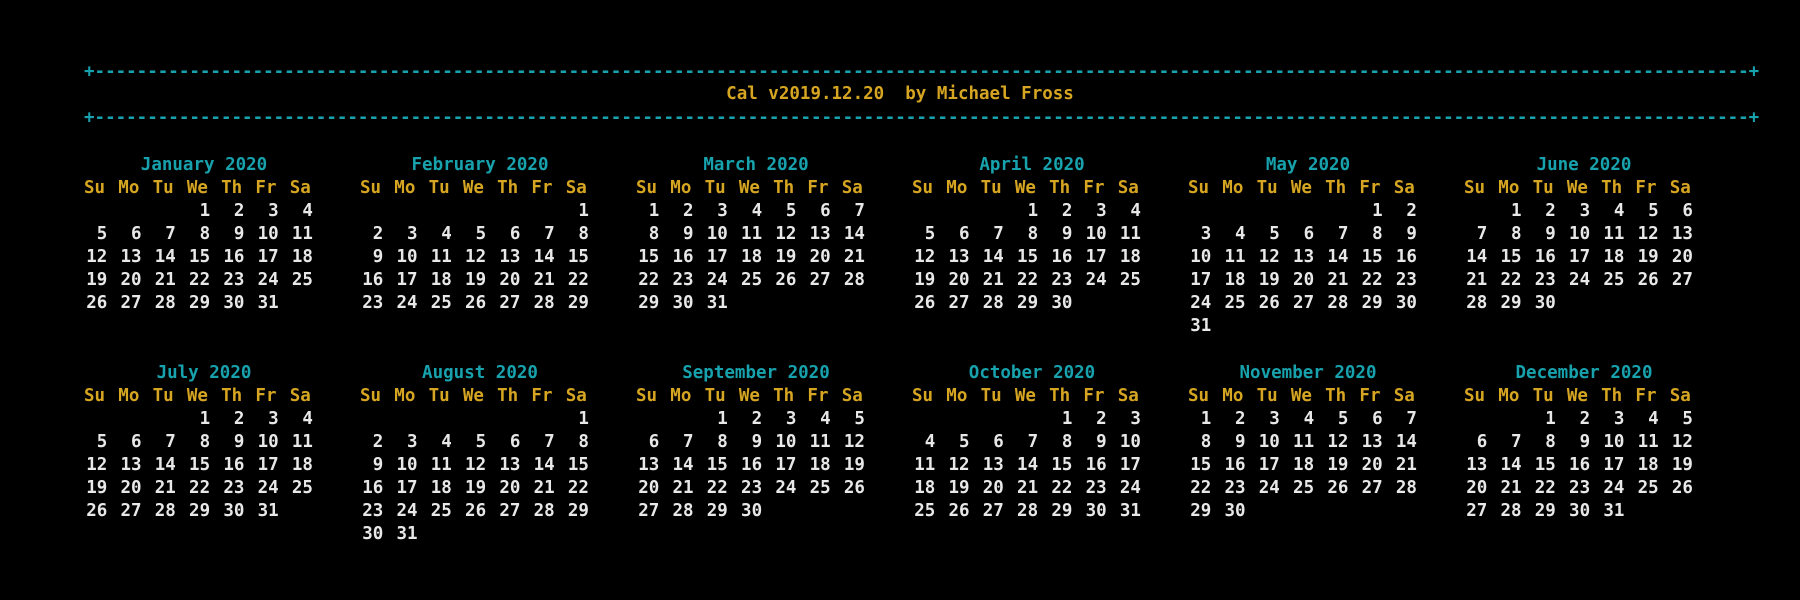  I want to click on week-row: 26 27 28 29 30, so click(1032, 303).